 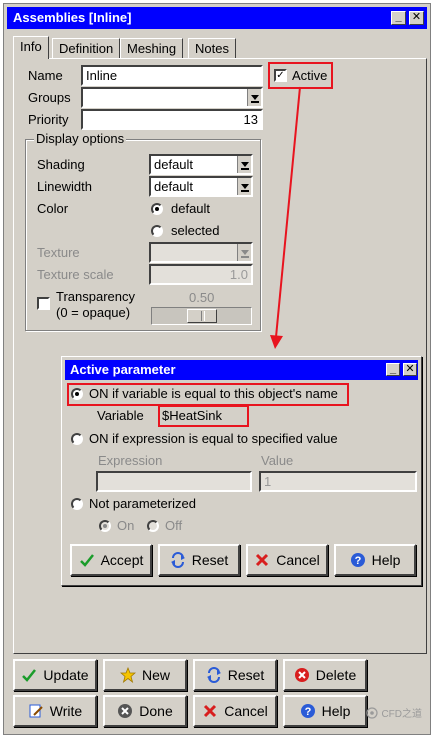 I want to click on update-button: Update, so click(x=55, y=675).